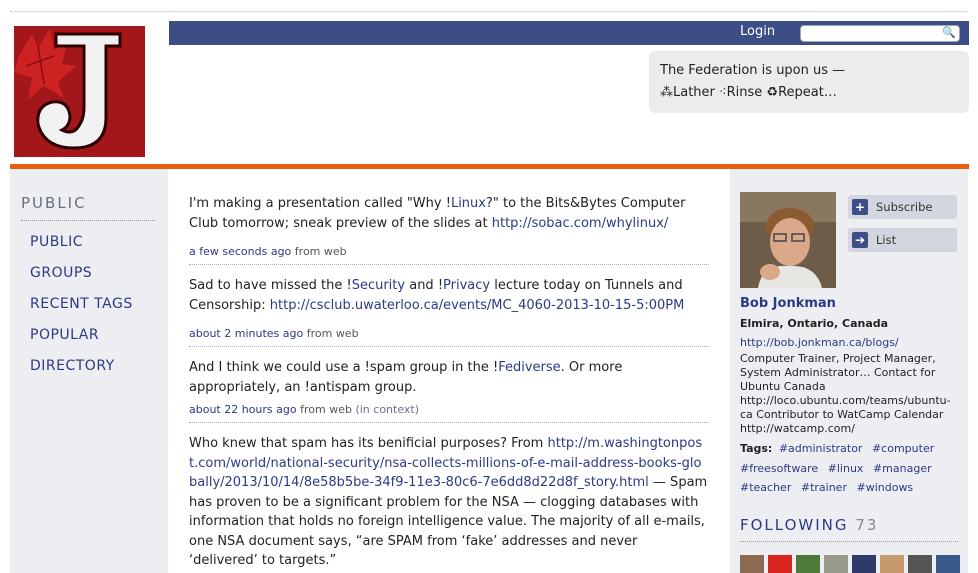 The image size is (978, 573). What do you see at coordinates (54, 203) in the screenshot?
I see `sidebar-heading: PUBLIC` at bounding box center [54, 203].